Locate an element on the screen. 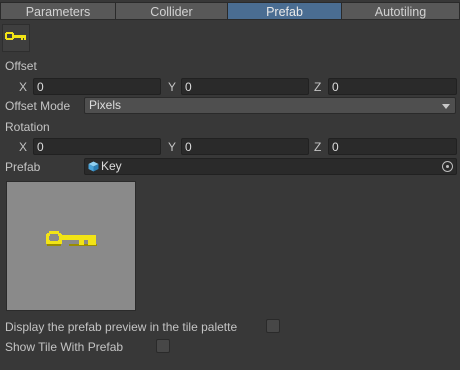  prefab-cube-icon is located at coordinates (93, 166).